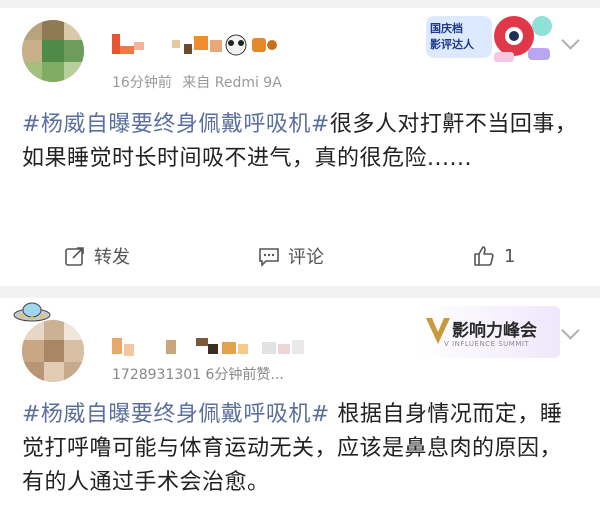  Describe the element at coordinates (452, 44) in the screenshot. I see `badge-label-line2: 影评达人` at that location.